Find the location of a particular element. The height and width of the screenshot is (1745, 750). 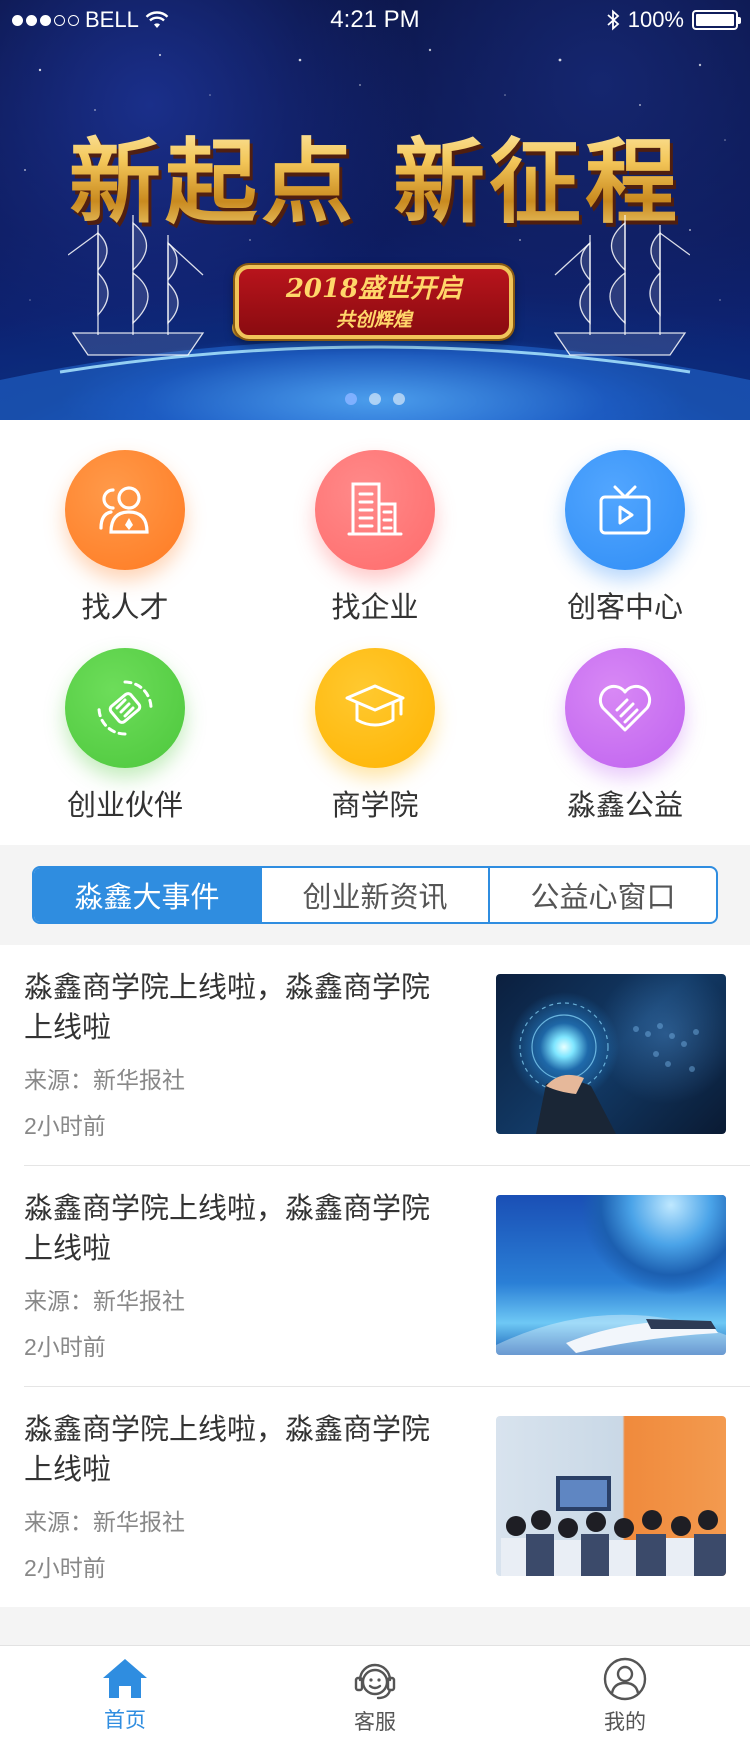

category-maker-center: 创客中心 is located at coordinates (625, 538).